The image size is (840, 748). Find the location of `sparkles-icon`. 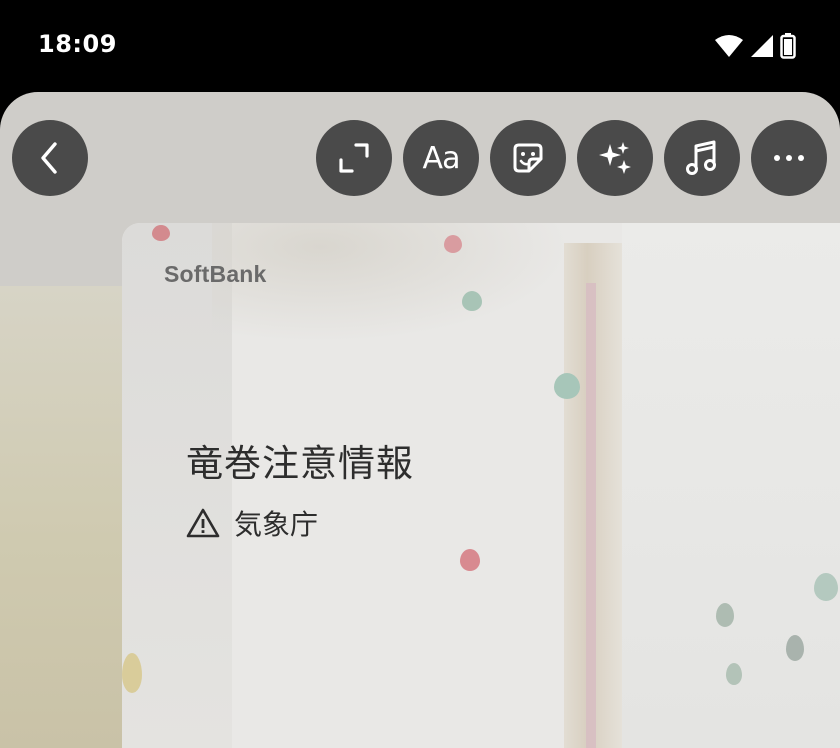

sparkles-icon is located at coordinates (615, 158).